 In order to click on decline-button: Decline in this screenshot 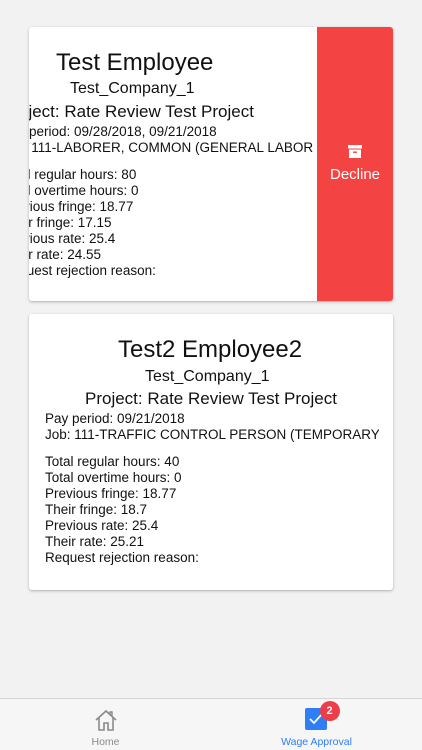, I will do `click(355, 164)`.